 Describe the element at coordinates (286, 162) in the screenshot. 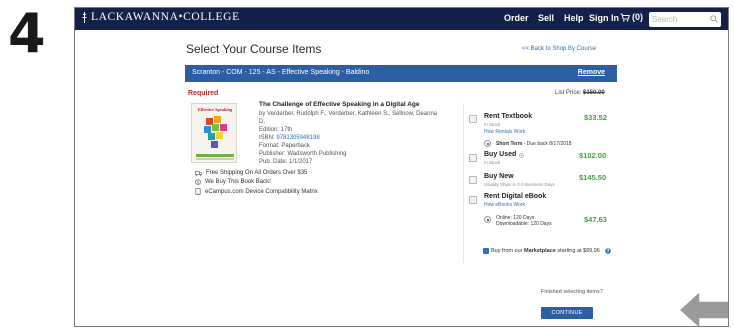

I see `book-pub-date: Pub. Date: 1/1/2017` at that location.